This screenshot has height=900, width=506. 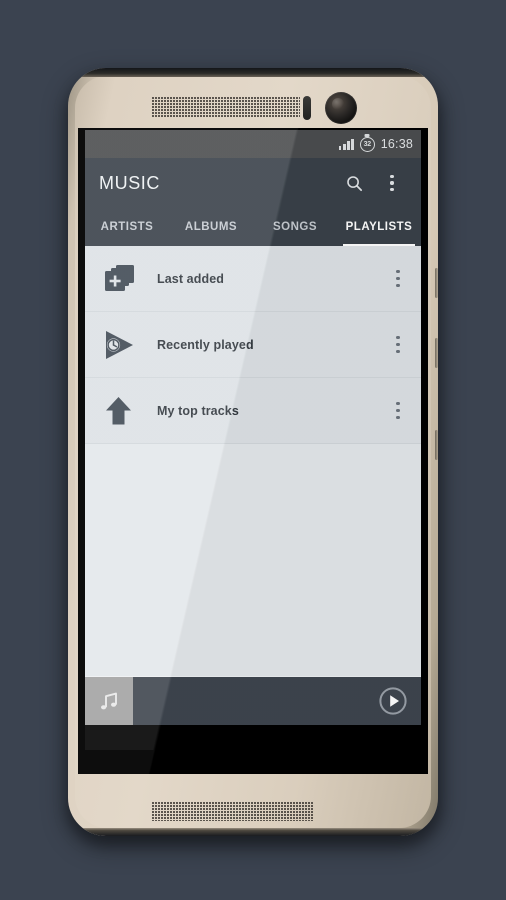 I want to click on now-playing-bar, so click(x=253, y=700).